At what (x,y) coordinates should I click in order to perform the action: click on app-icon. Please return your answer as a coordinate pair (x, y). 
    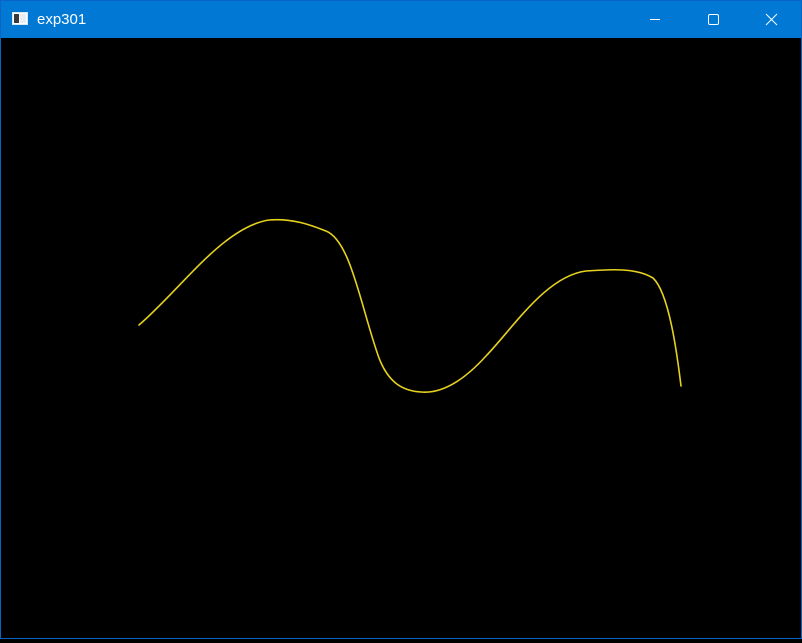
    Looking at the image, I should click on (20, 18).